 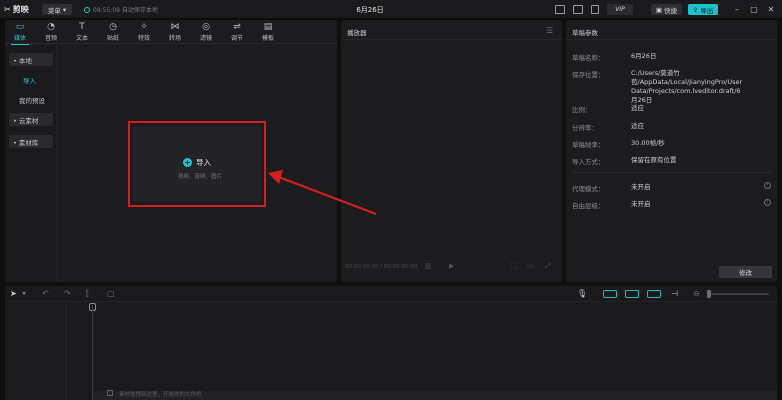 I want to click on tab-label: 调节, so click(x=236, y=38).